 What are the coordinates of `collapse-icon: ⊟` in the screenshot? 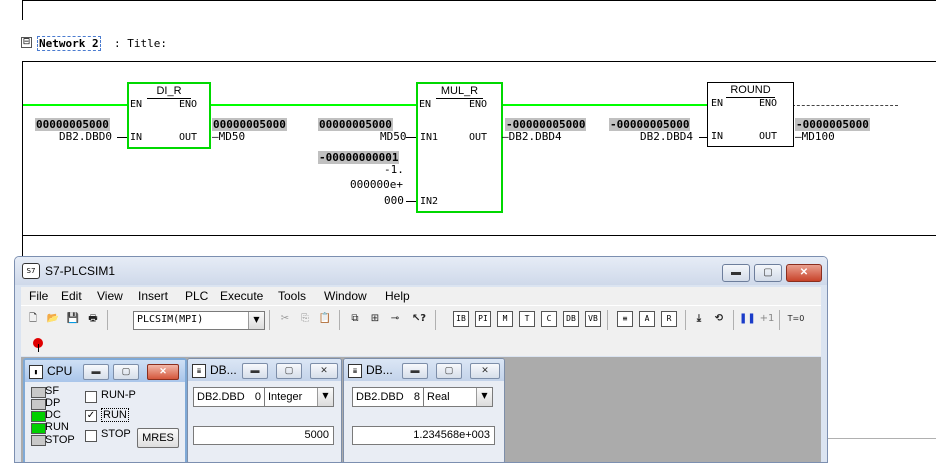 It's located at (26, 42).